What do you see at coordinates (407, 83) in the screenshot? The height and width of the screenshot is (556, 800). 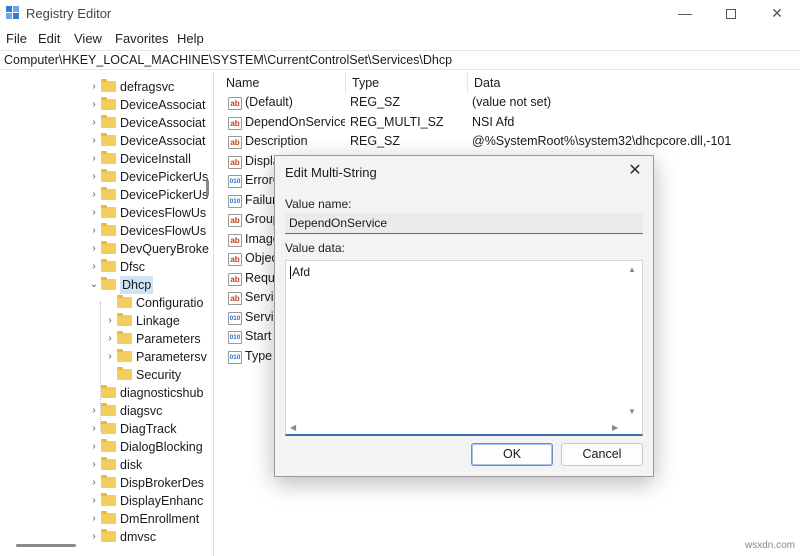 I see `column-header-type: Type` at bounding box center [407, 83].